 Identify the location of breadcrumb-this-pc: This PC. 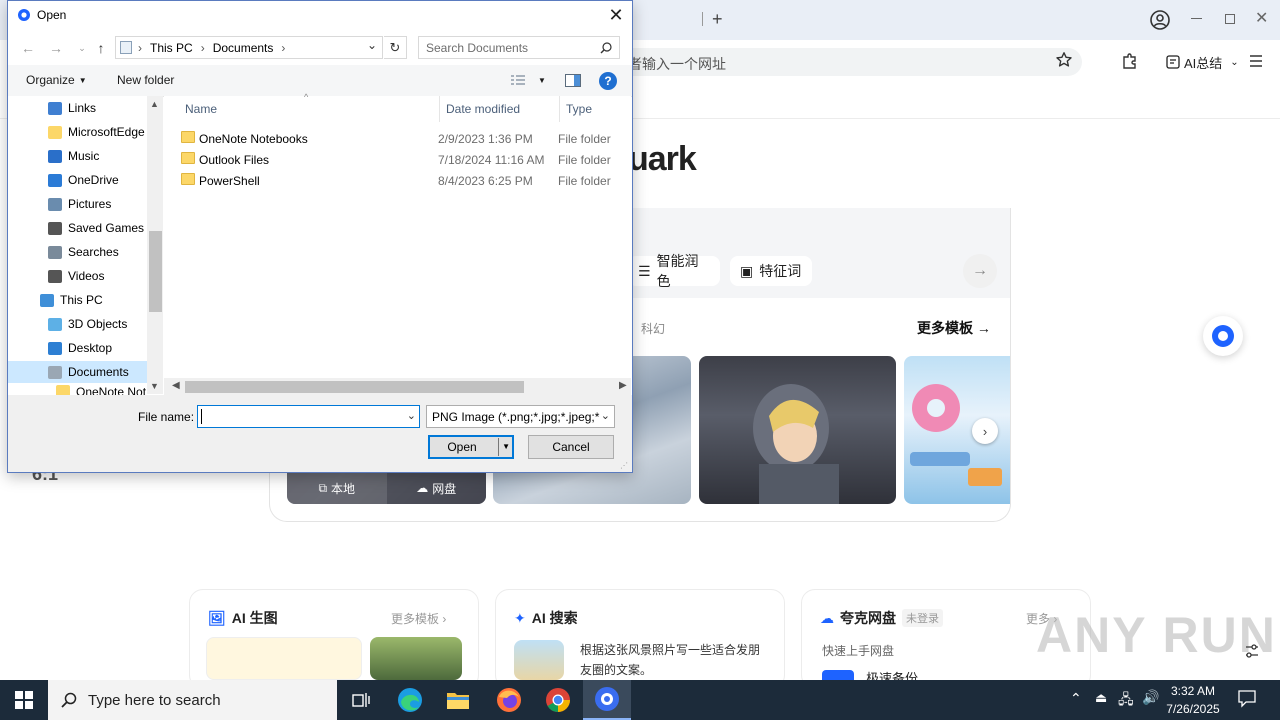
(171, 48).